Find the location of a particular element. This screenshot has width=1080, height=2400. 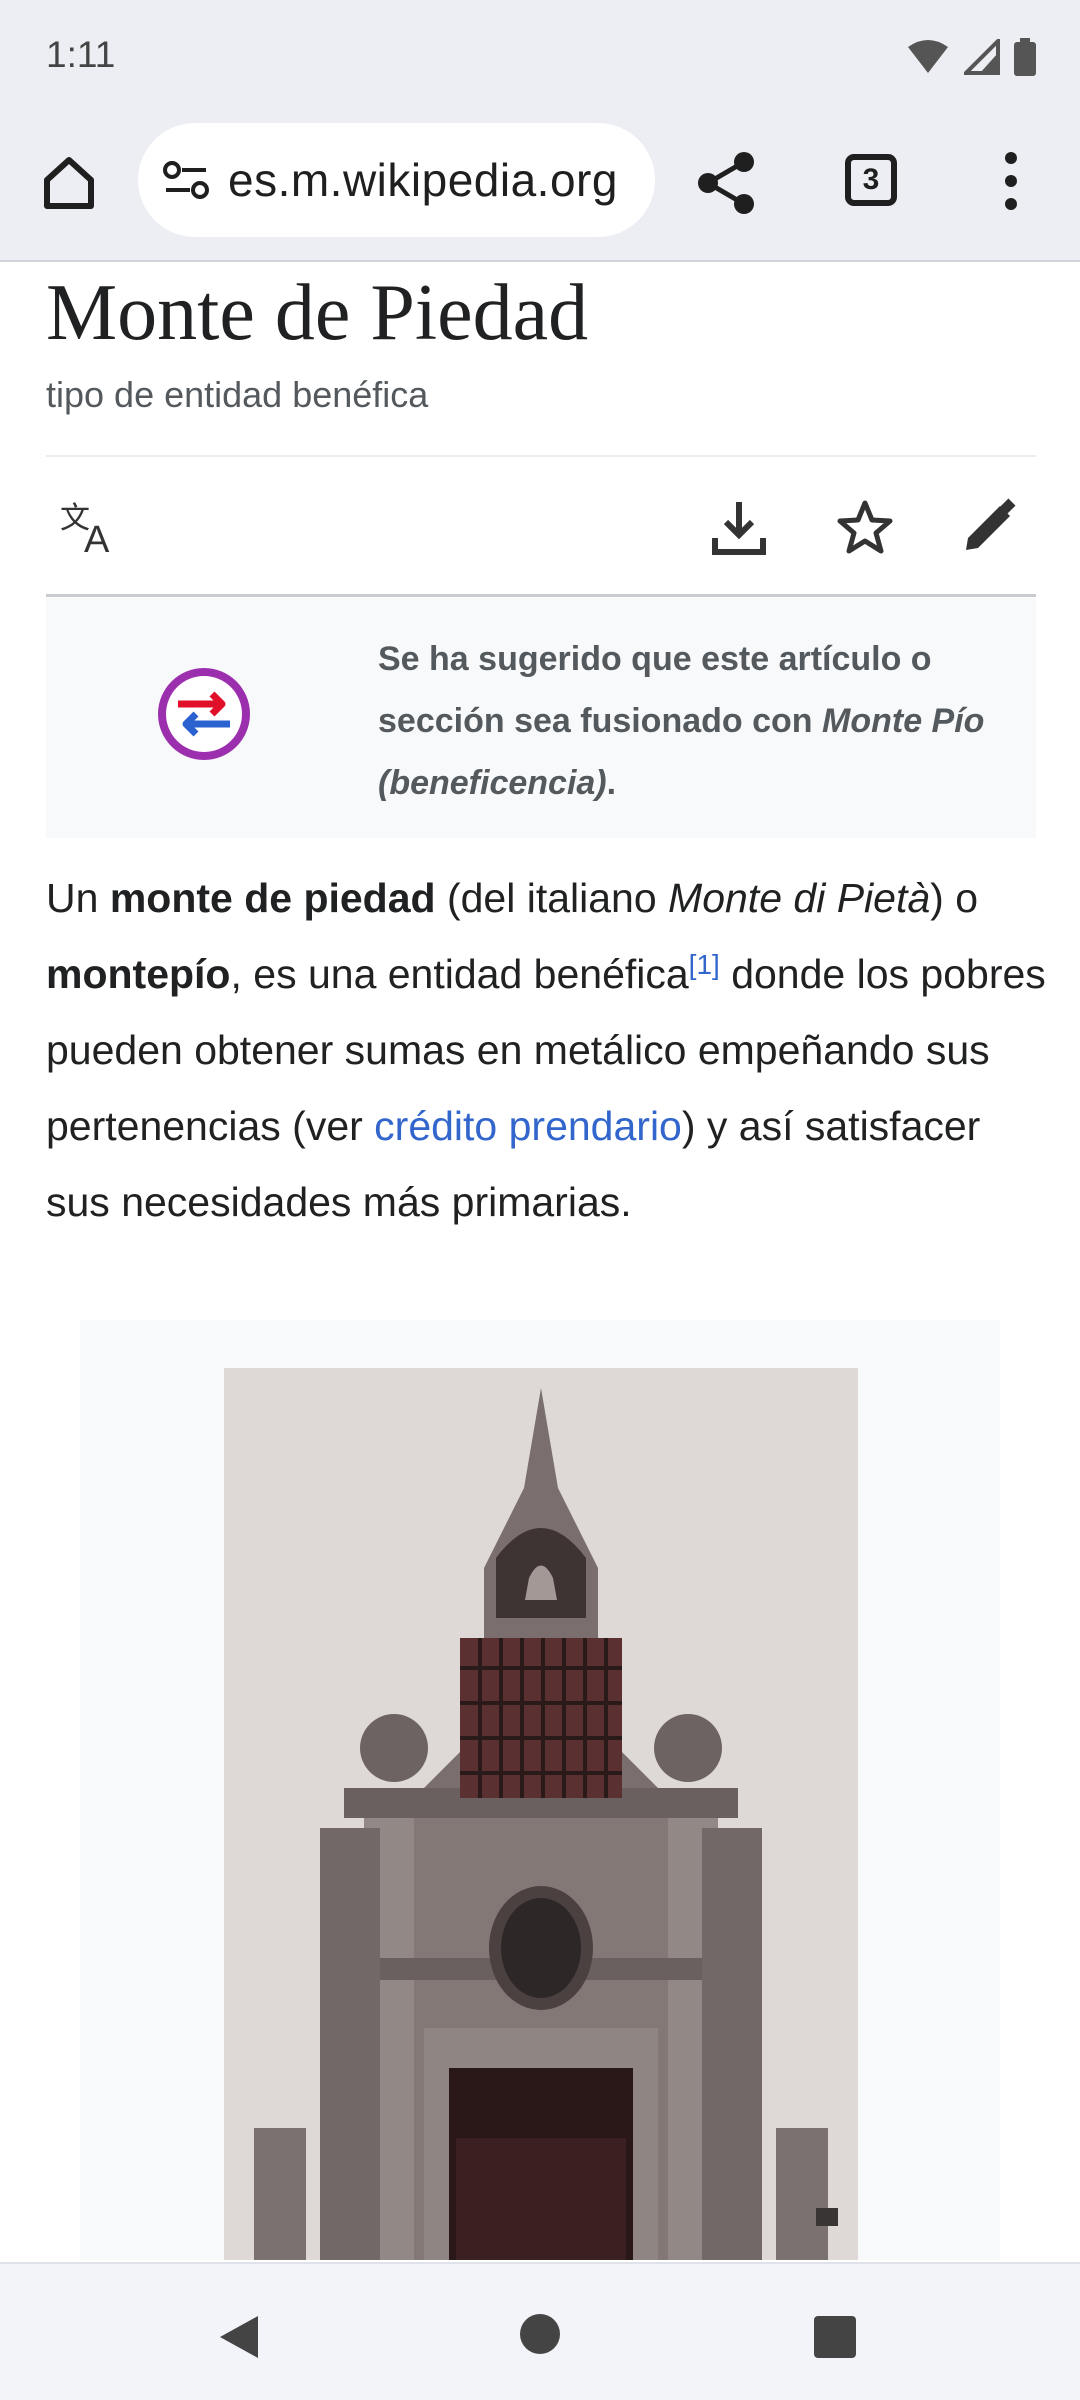

status-icons is located at coordinates (971, 57).